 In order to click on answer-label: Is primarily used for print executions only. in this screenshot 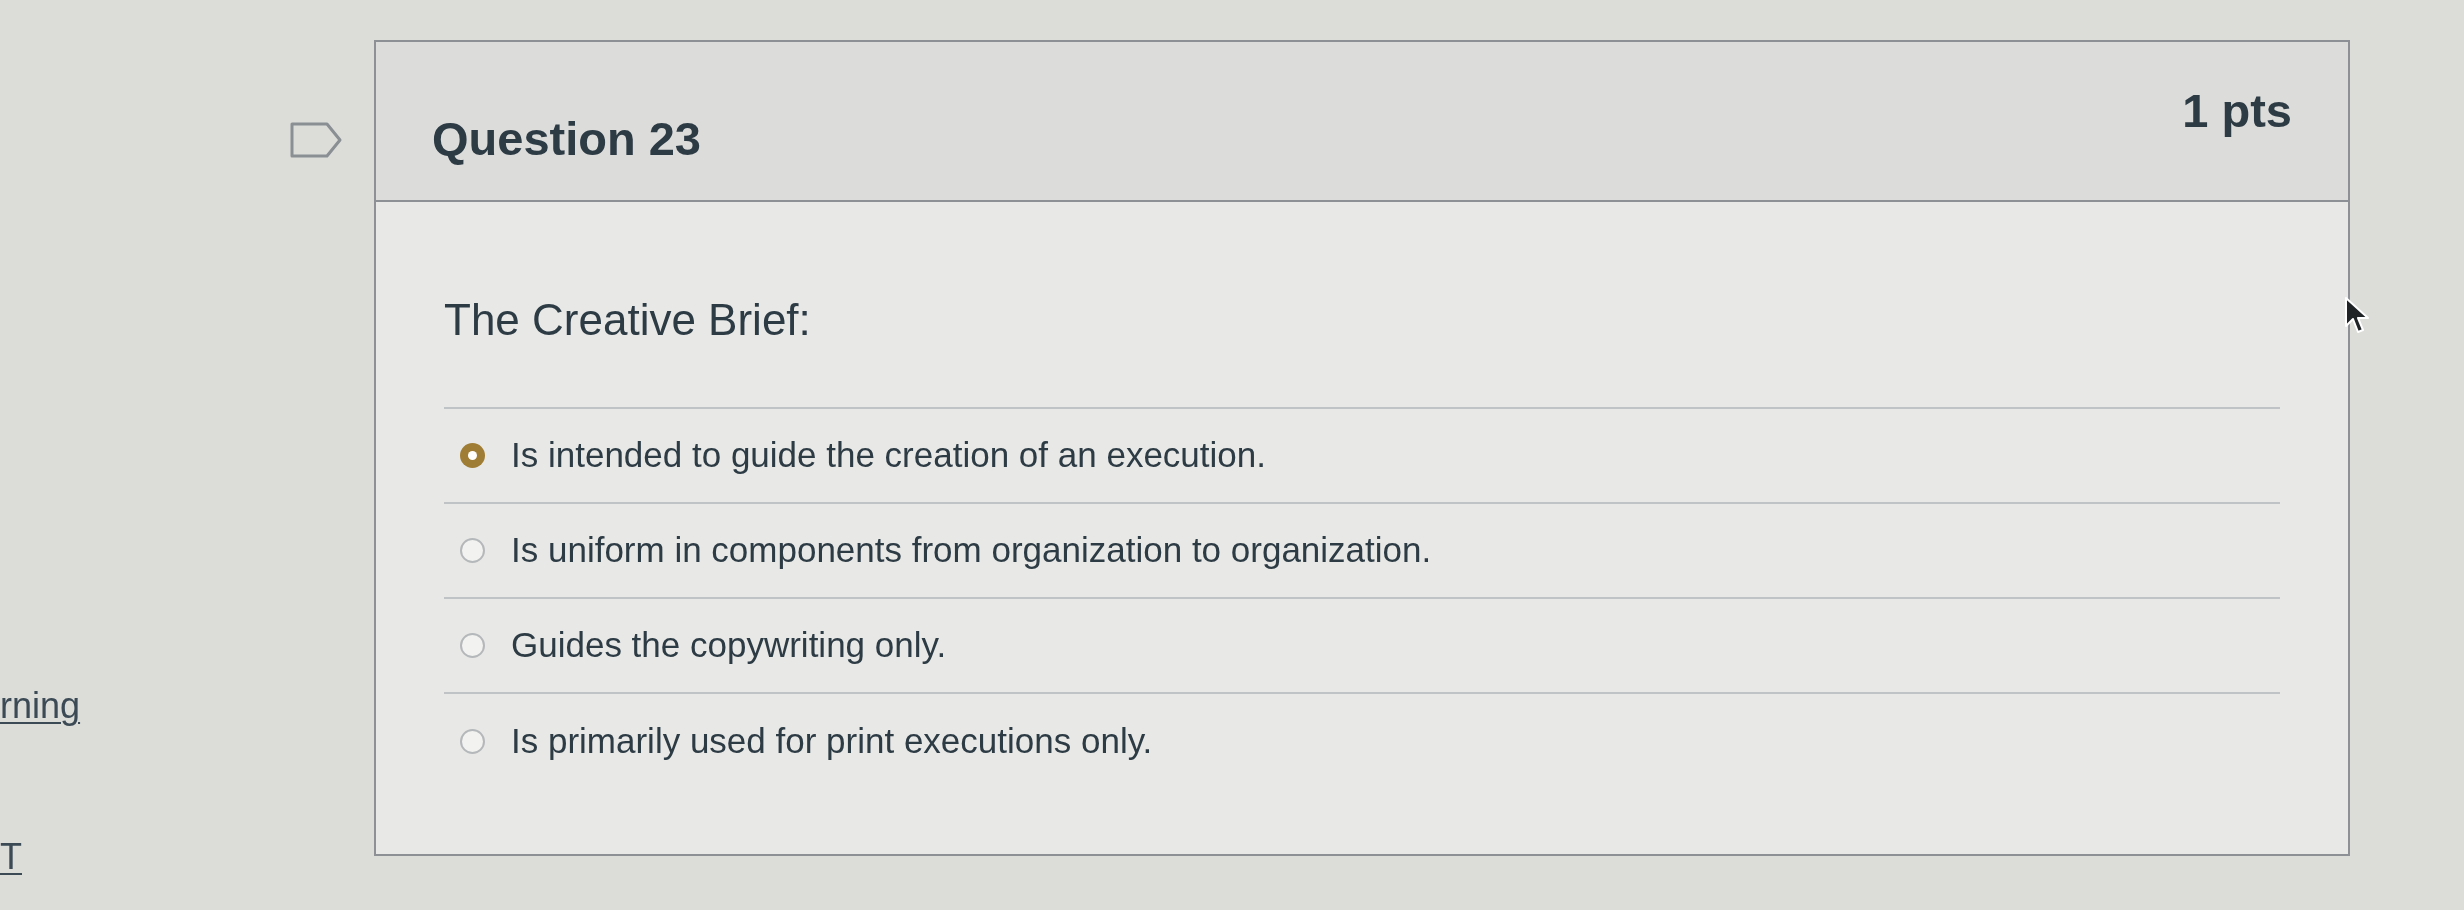, I will do `click(832, 741)`.